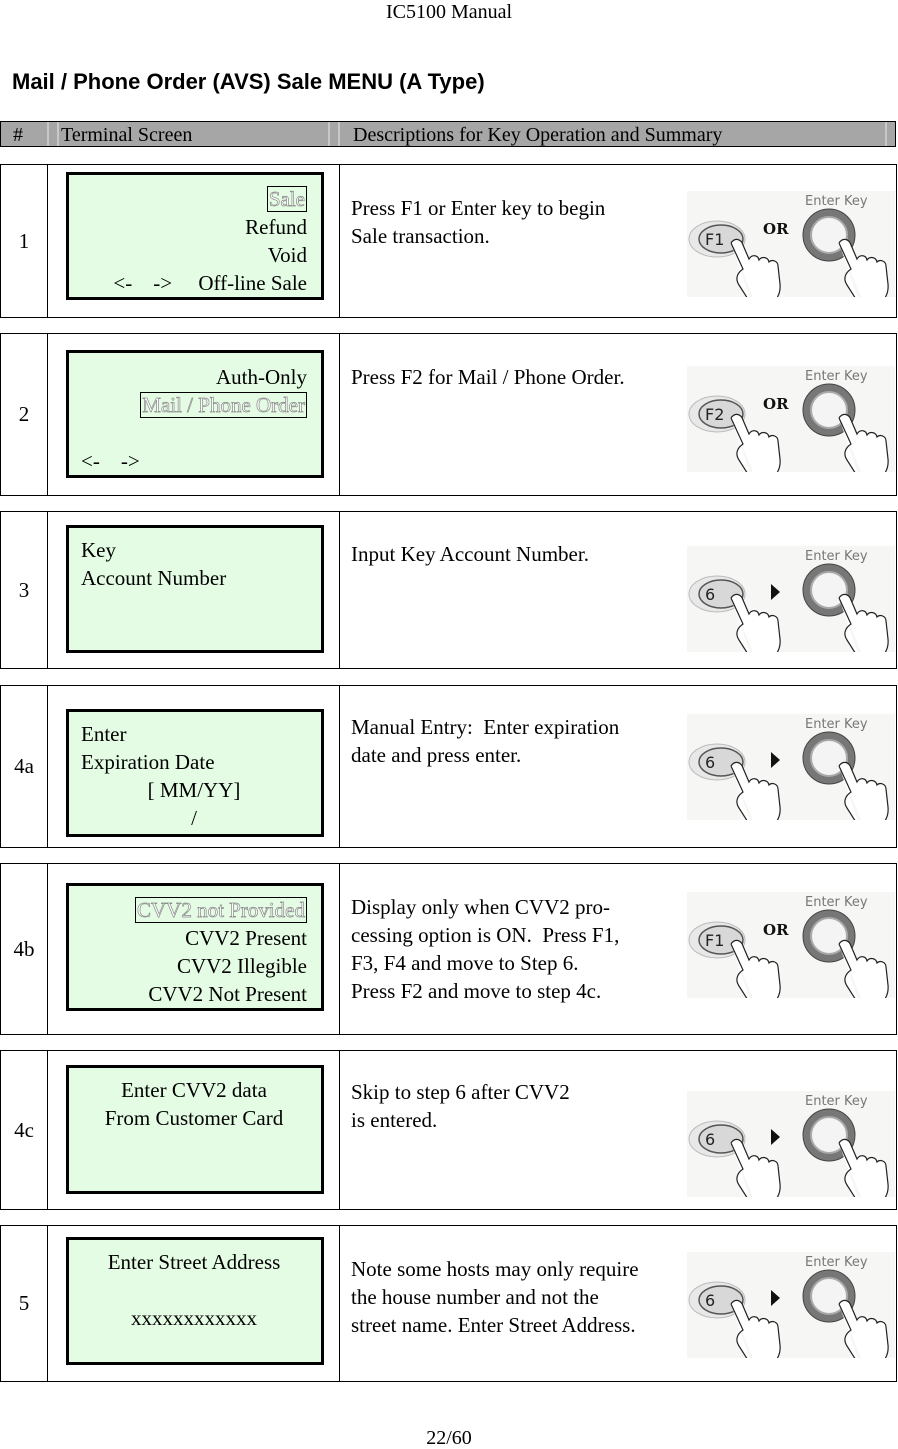 This screenshot has height=1449, width=898. I want to click on terminal-screen: Auth-Only Mail / Phone Order <- ->, so click(195, 414).